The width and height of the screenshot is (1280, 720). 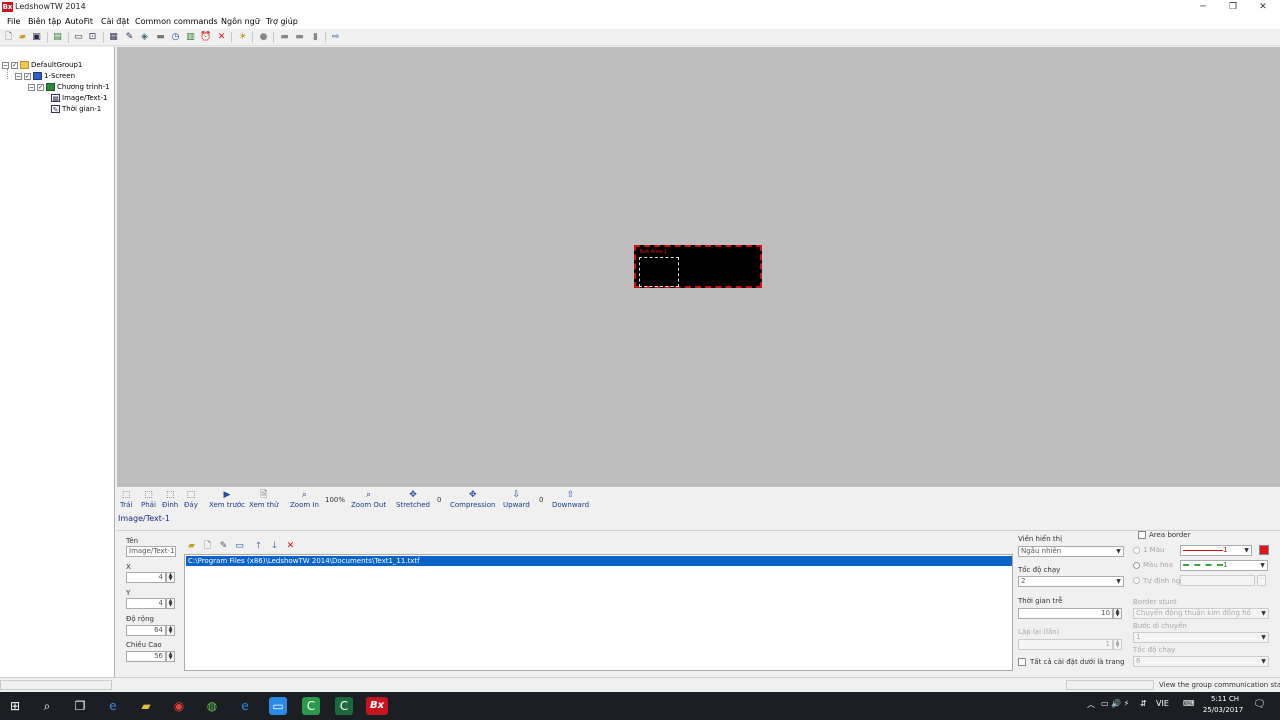 I want to click on x-stepper: ▲ ▼, so click(x=170, y=577).